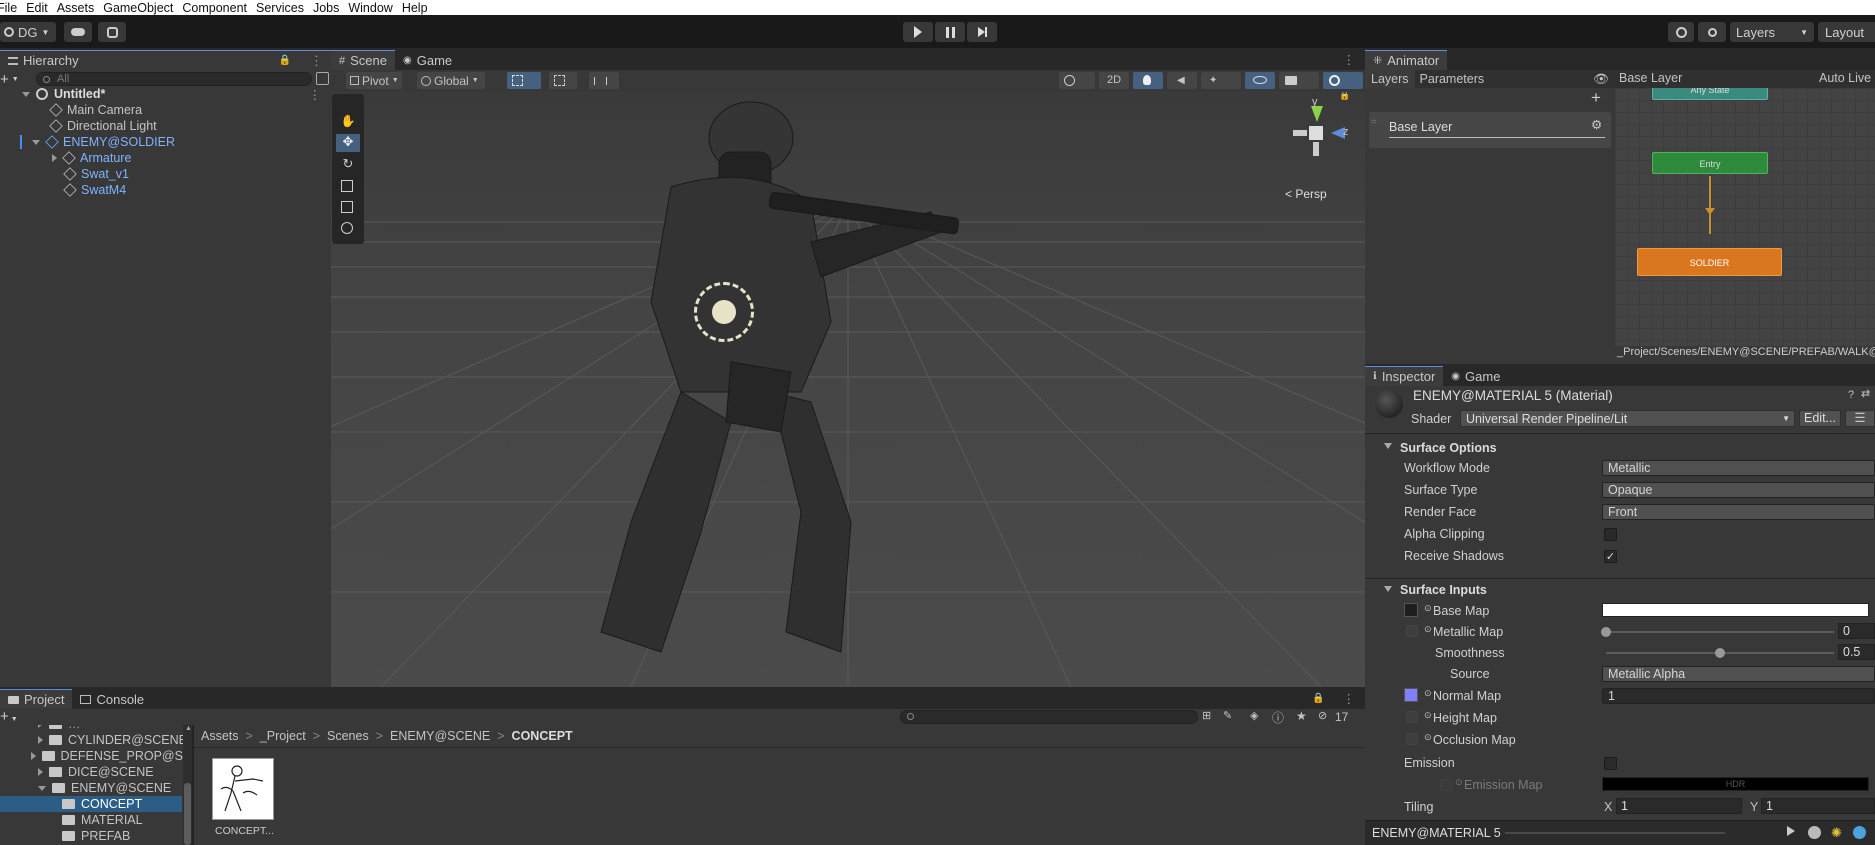  Describe the element at coordinates (220, 736) in the screenshot. I see `breadcrumb-item: Assets` at that location.